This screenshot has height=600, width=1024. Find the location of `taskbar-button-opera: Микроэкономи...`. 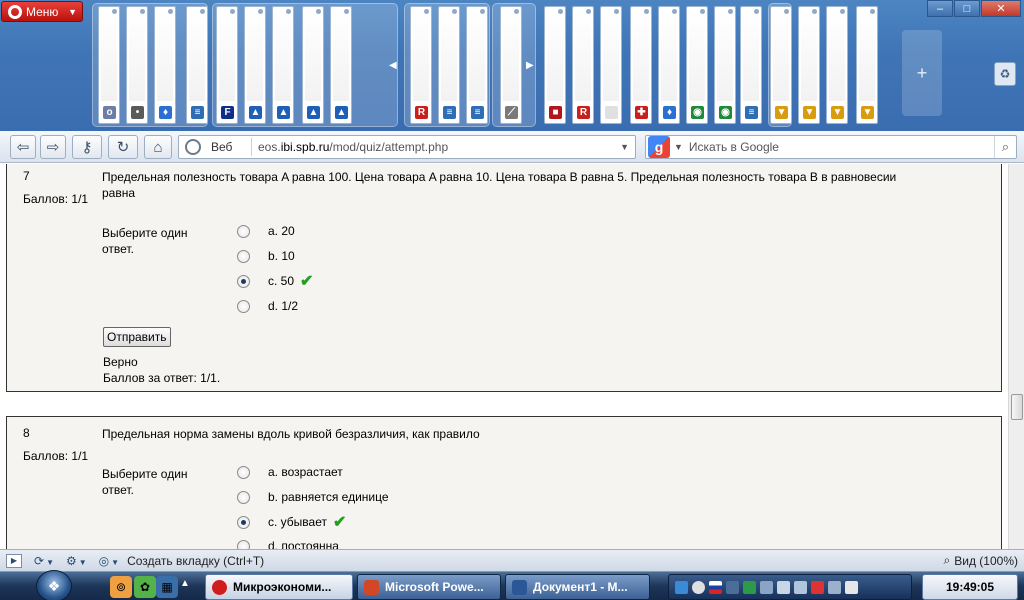

taskbar-button-opera: Микроэкономи... is located at coordinates (279, 587).